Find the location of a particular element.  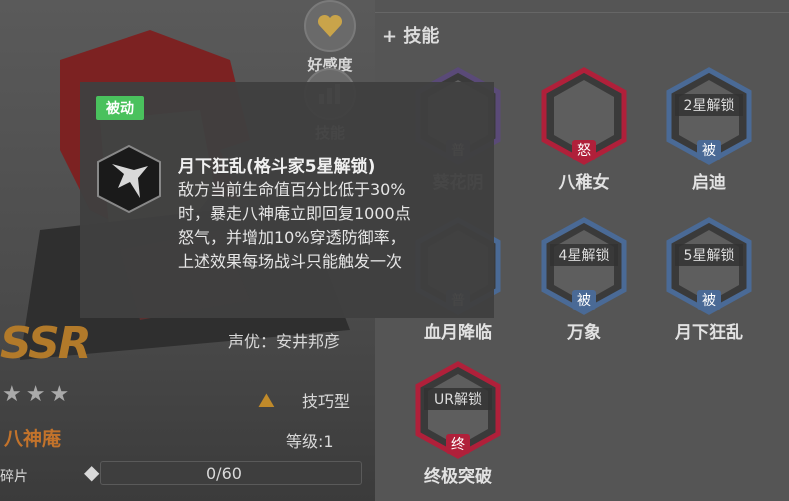

skill-name: 终极突破 is located at coordinates (458, 477).